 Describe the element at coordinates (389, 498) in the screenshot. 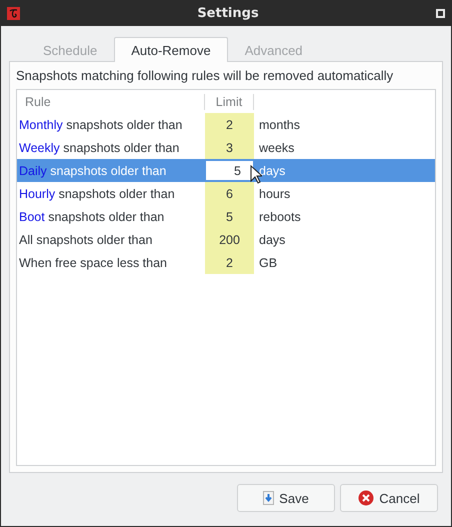

I see `cancel-button: Cancel` at that location.